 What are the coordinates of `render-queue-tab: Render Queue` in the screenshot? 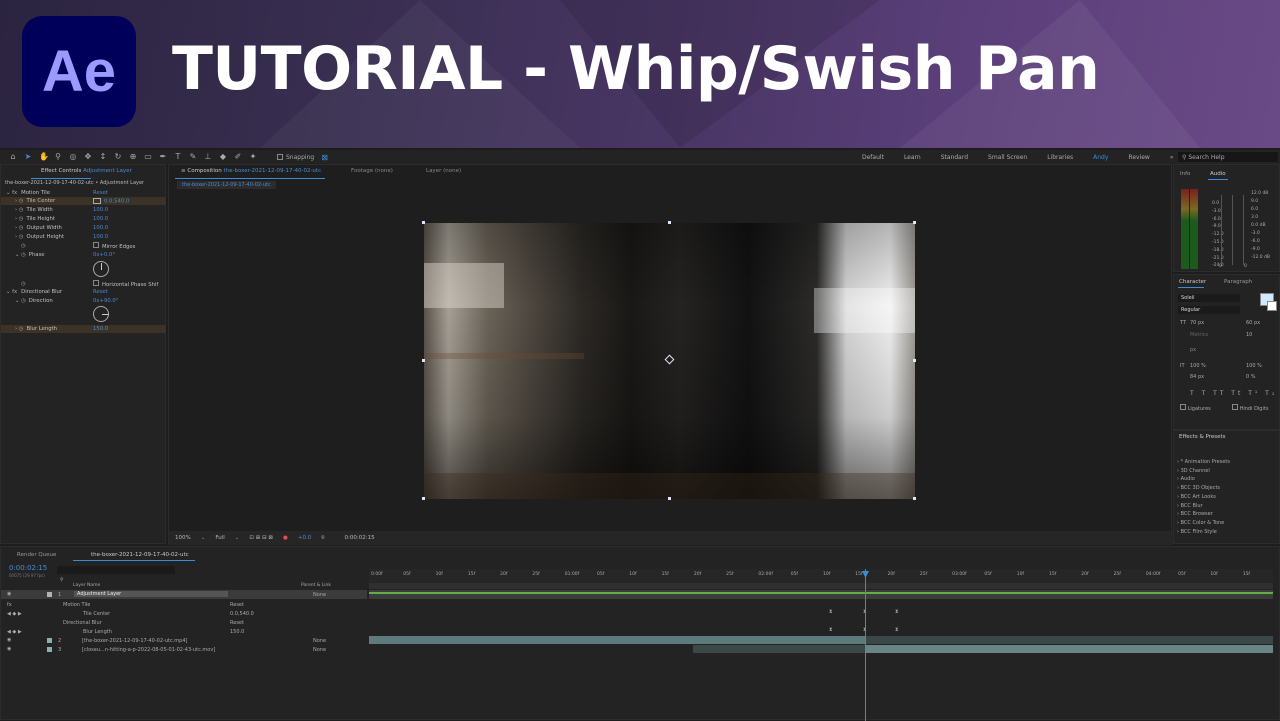 It's located at (36, 555).